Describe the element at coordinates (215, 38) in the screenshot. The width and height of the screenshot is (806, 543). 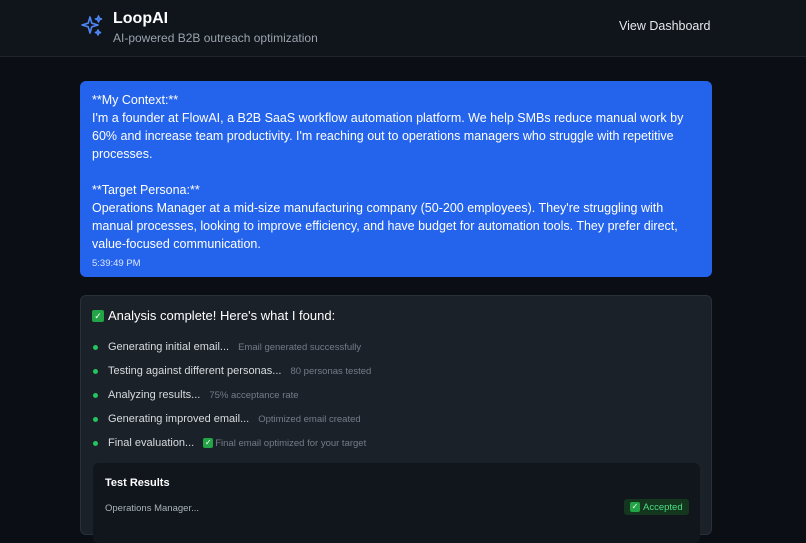
I see `brand-subtitle: AI-powered B2B outreach optimization` at that location.